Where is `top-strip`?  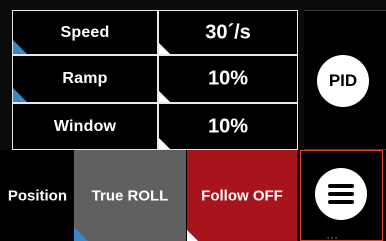
top-strip is located at coordinates (193, 5).